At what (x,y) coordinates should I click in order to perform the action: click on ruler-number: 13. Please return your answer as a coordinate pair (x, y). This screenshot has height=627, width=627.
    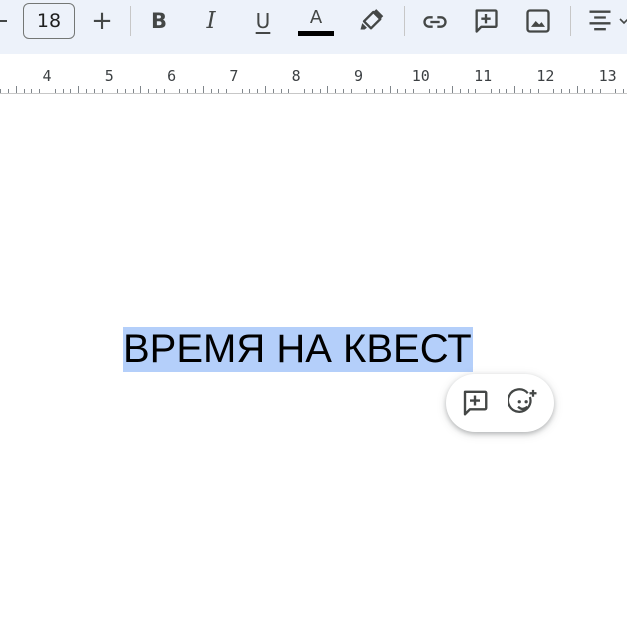
    Looking at the image, I should click on (607, 76).